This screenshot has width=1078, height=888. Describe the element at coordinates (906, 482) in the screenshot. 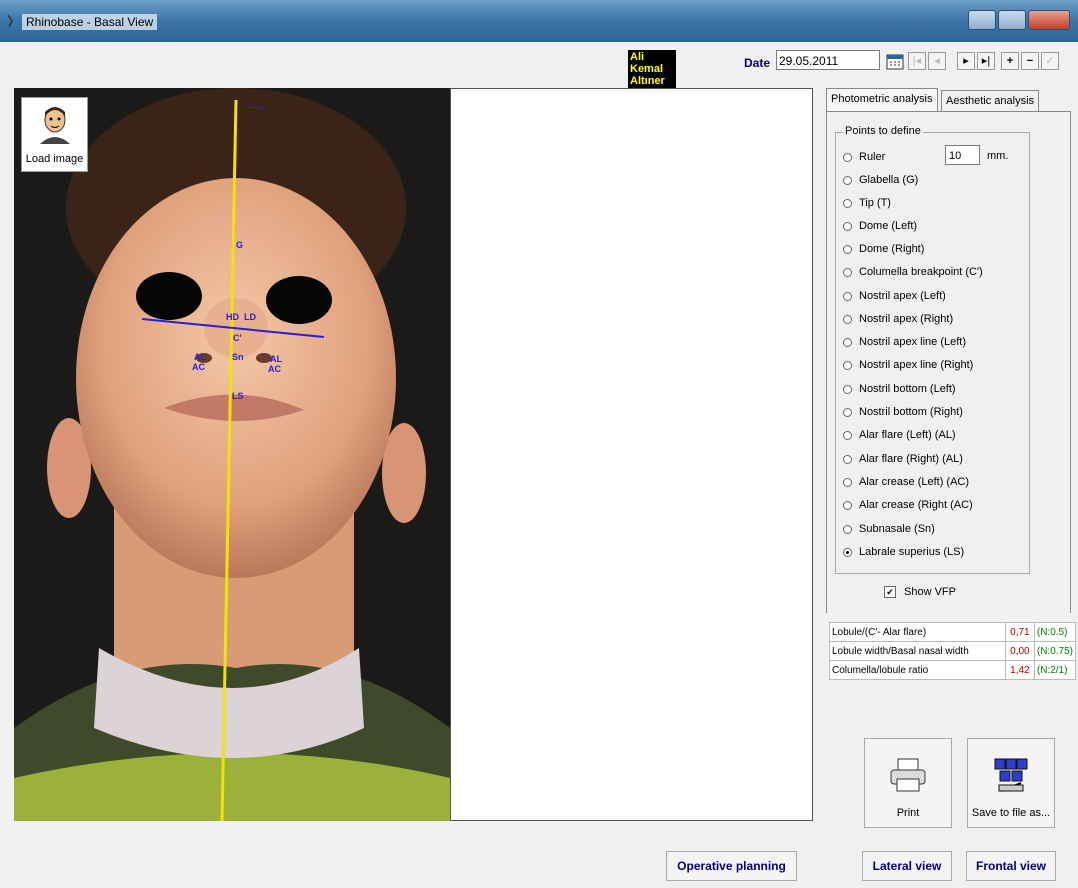

I see `radio-option: Alar crease (Left) (AC)` at that location.